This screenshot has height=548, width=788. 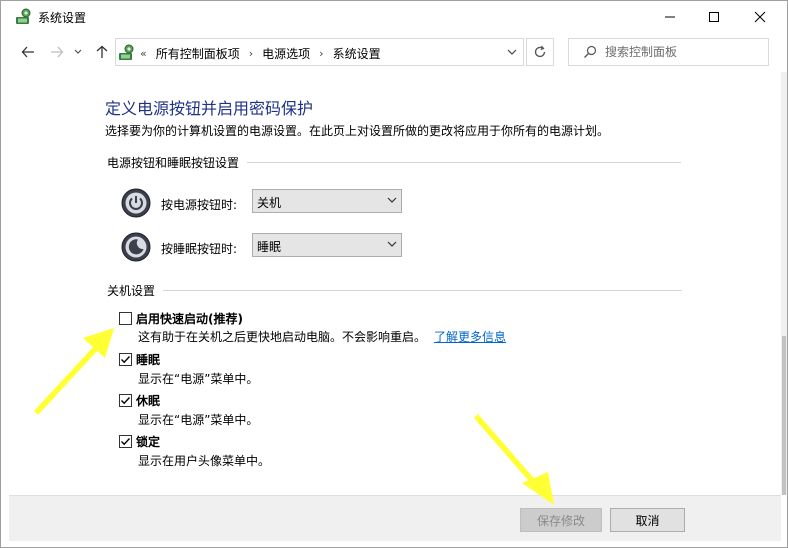 I want to click on forward-button, so click(x=57, y=52).